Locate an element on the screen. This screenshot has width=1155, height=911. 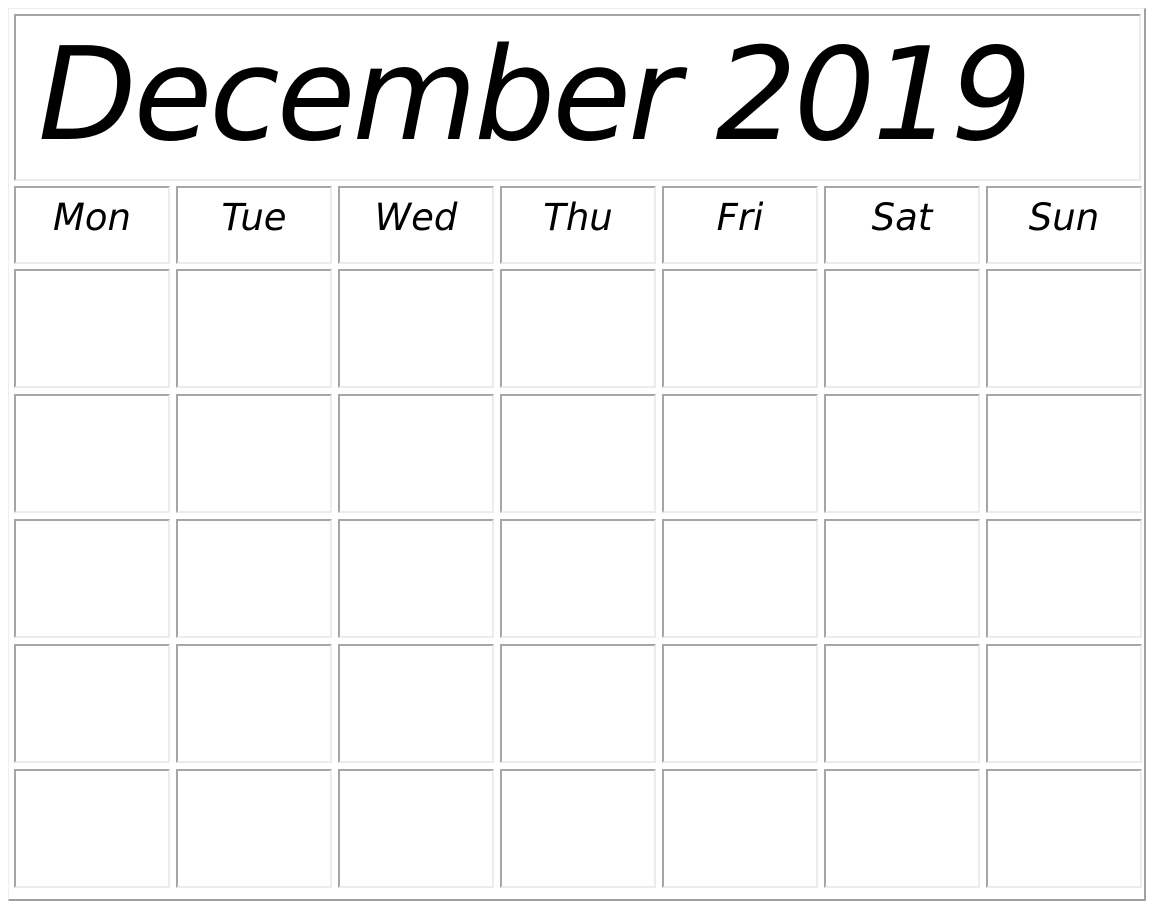
weekday-header-wed: Wed is located at coordinates (416, 225).